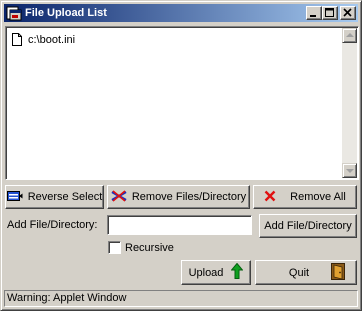 The height and width of the screenshot is (311, 362). I want to click on upload-button: Upload, so click(216, 272).